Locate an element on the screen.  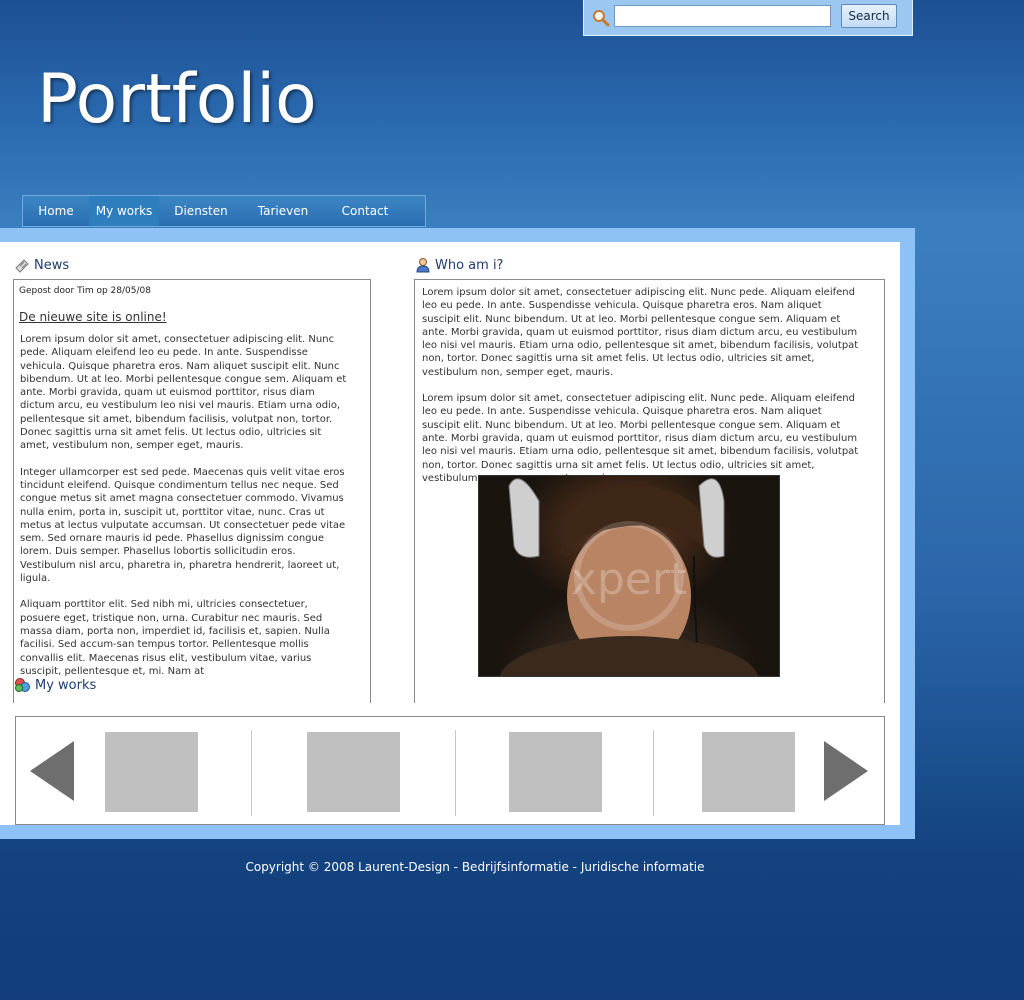
user-icon is located at coordinates (423, 265).